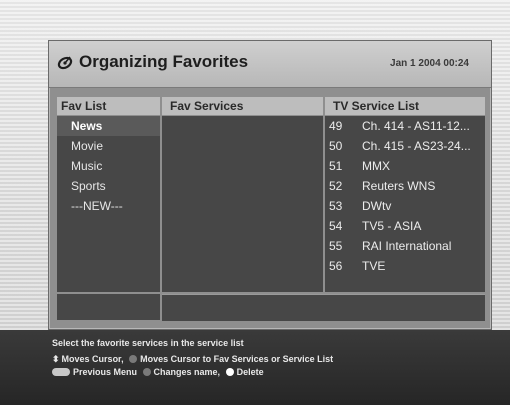 The height and width of the screenshot is (405, 510). I want to click on fav-list-item: Music, so click(108, 166).